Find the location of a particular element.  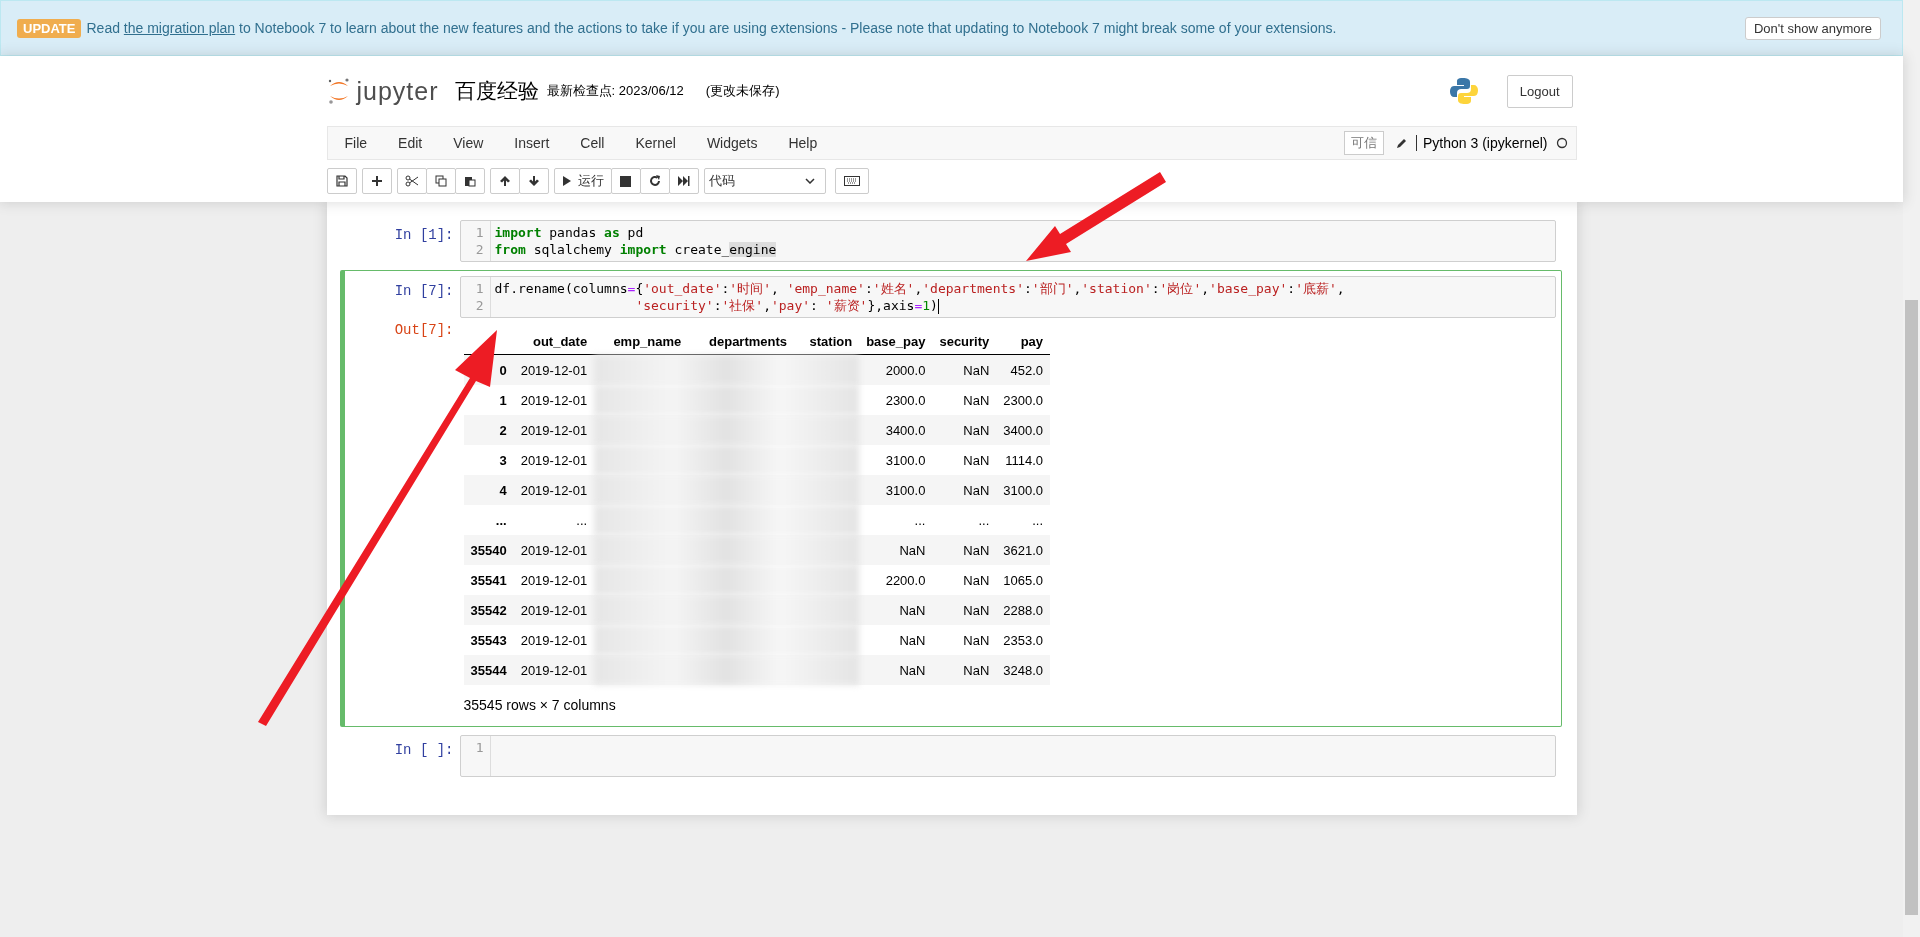

paste-icon is located at coordinates (469, 181).